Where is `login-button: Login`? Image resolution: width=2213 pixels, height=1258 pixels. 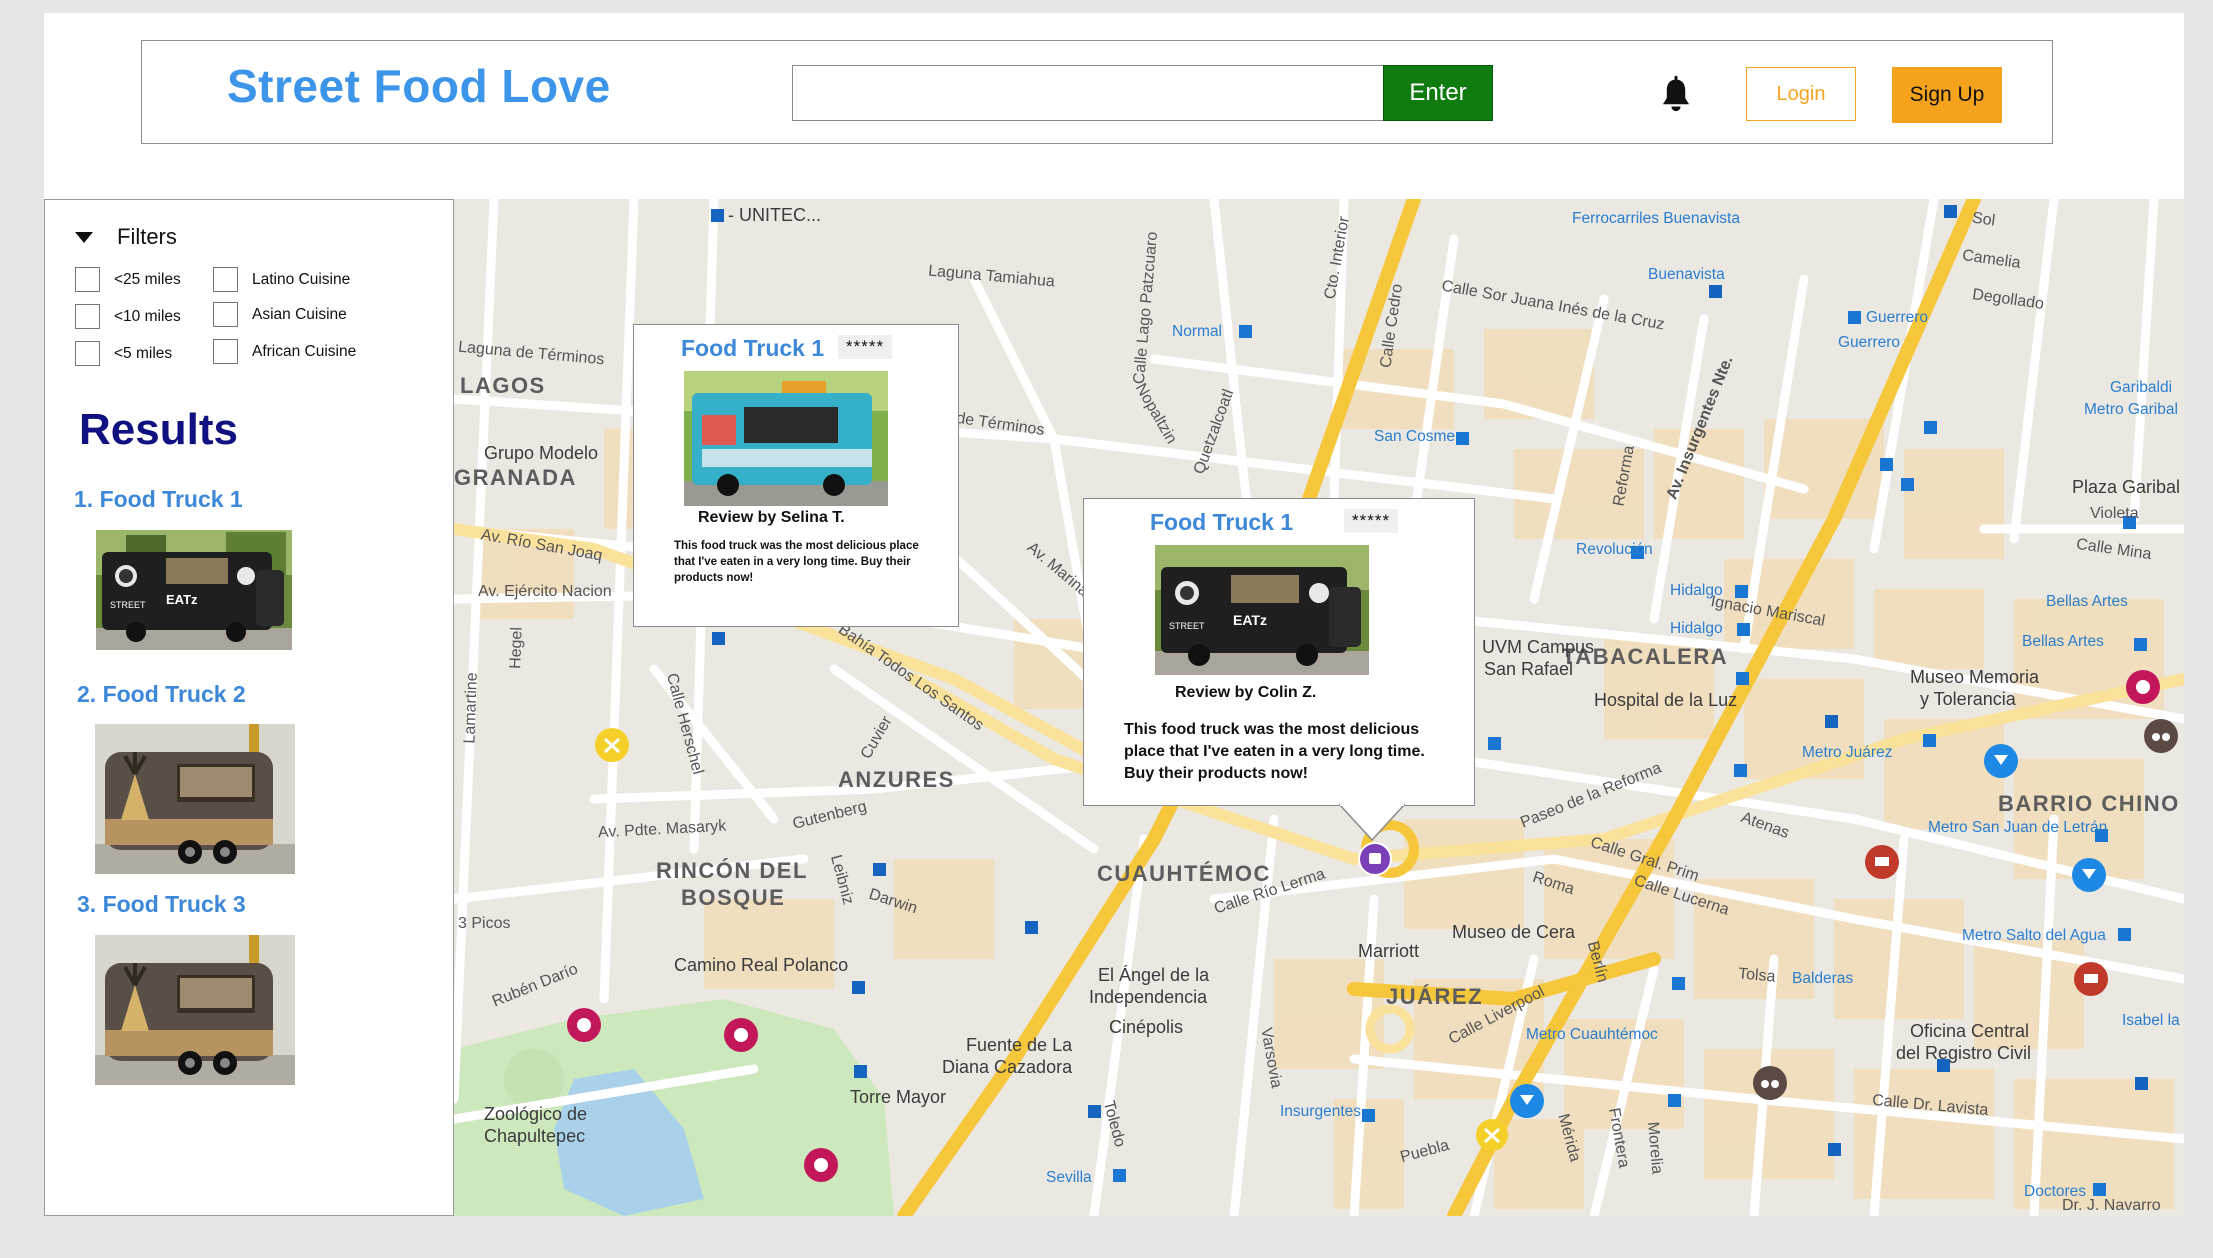 login-button: Login is located at coordinates (1801, 94).